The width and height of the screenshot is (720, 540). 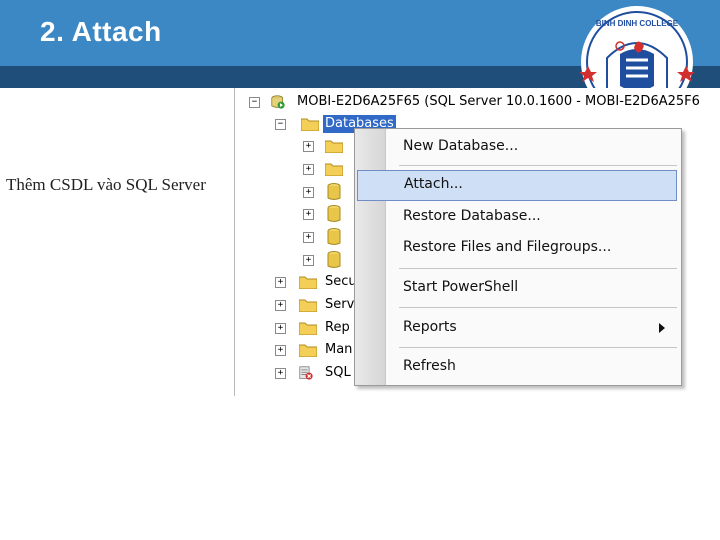 I want to click on menu-item-reports: Reports, so click(x=517, y=328).